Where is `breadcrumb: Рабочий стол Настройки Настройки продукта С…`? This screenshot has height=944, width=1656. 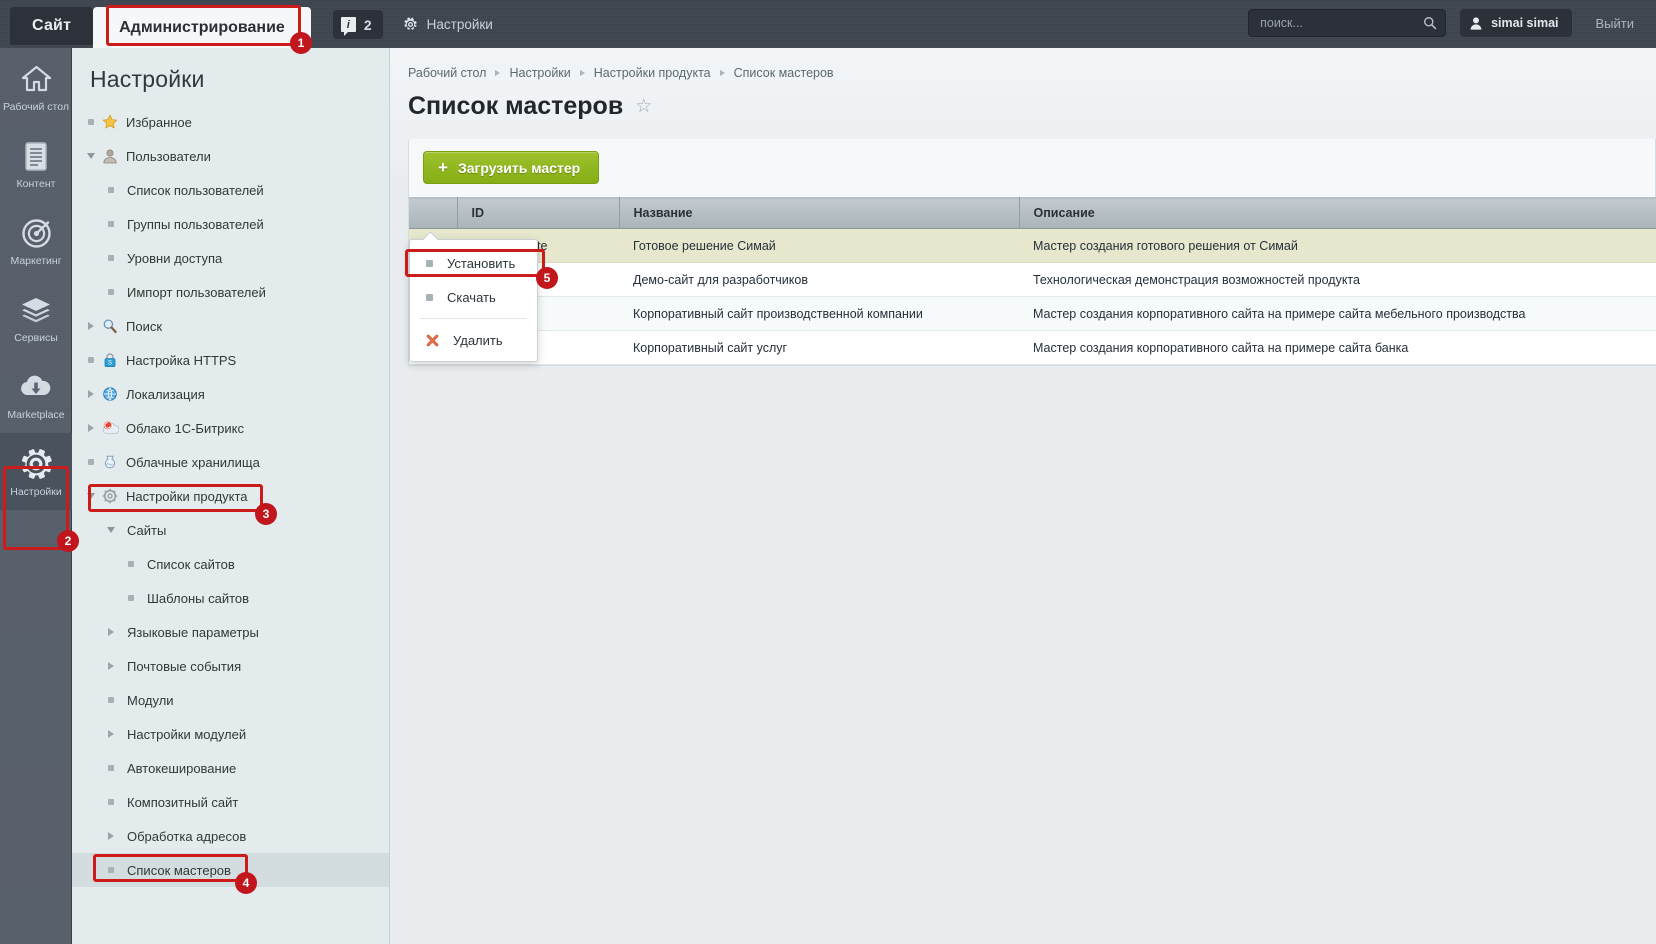
breadcrumb: Рабочий стол Настройки Настройки продукта С… is located at coordinates (1023, 64).